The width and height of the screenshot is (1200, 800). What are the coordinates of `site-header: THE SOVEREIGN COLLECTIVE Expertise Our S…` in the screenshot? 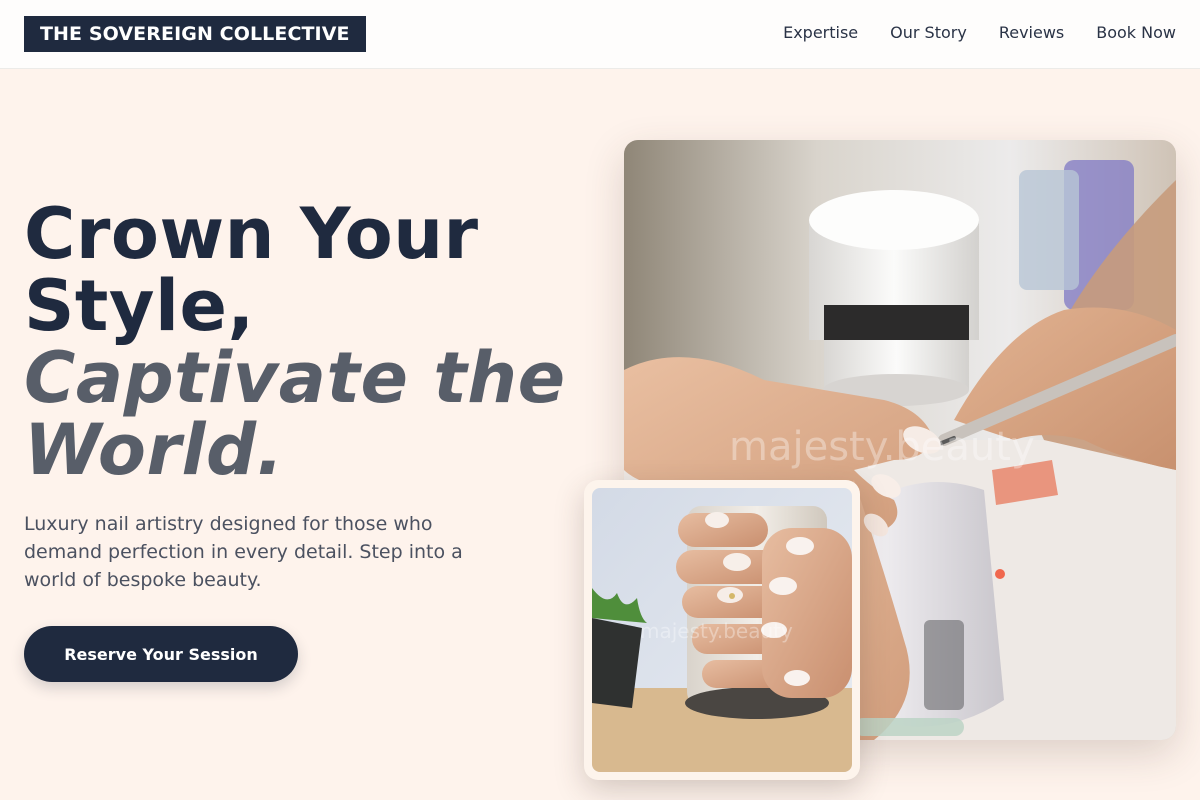 It's located at (600, 34).